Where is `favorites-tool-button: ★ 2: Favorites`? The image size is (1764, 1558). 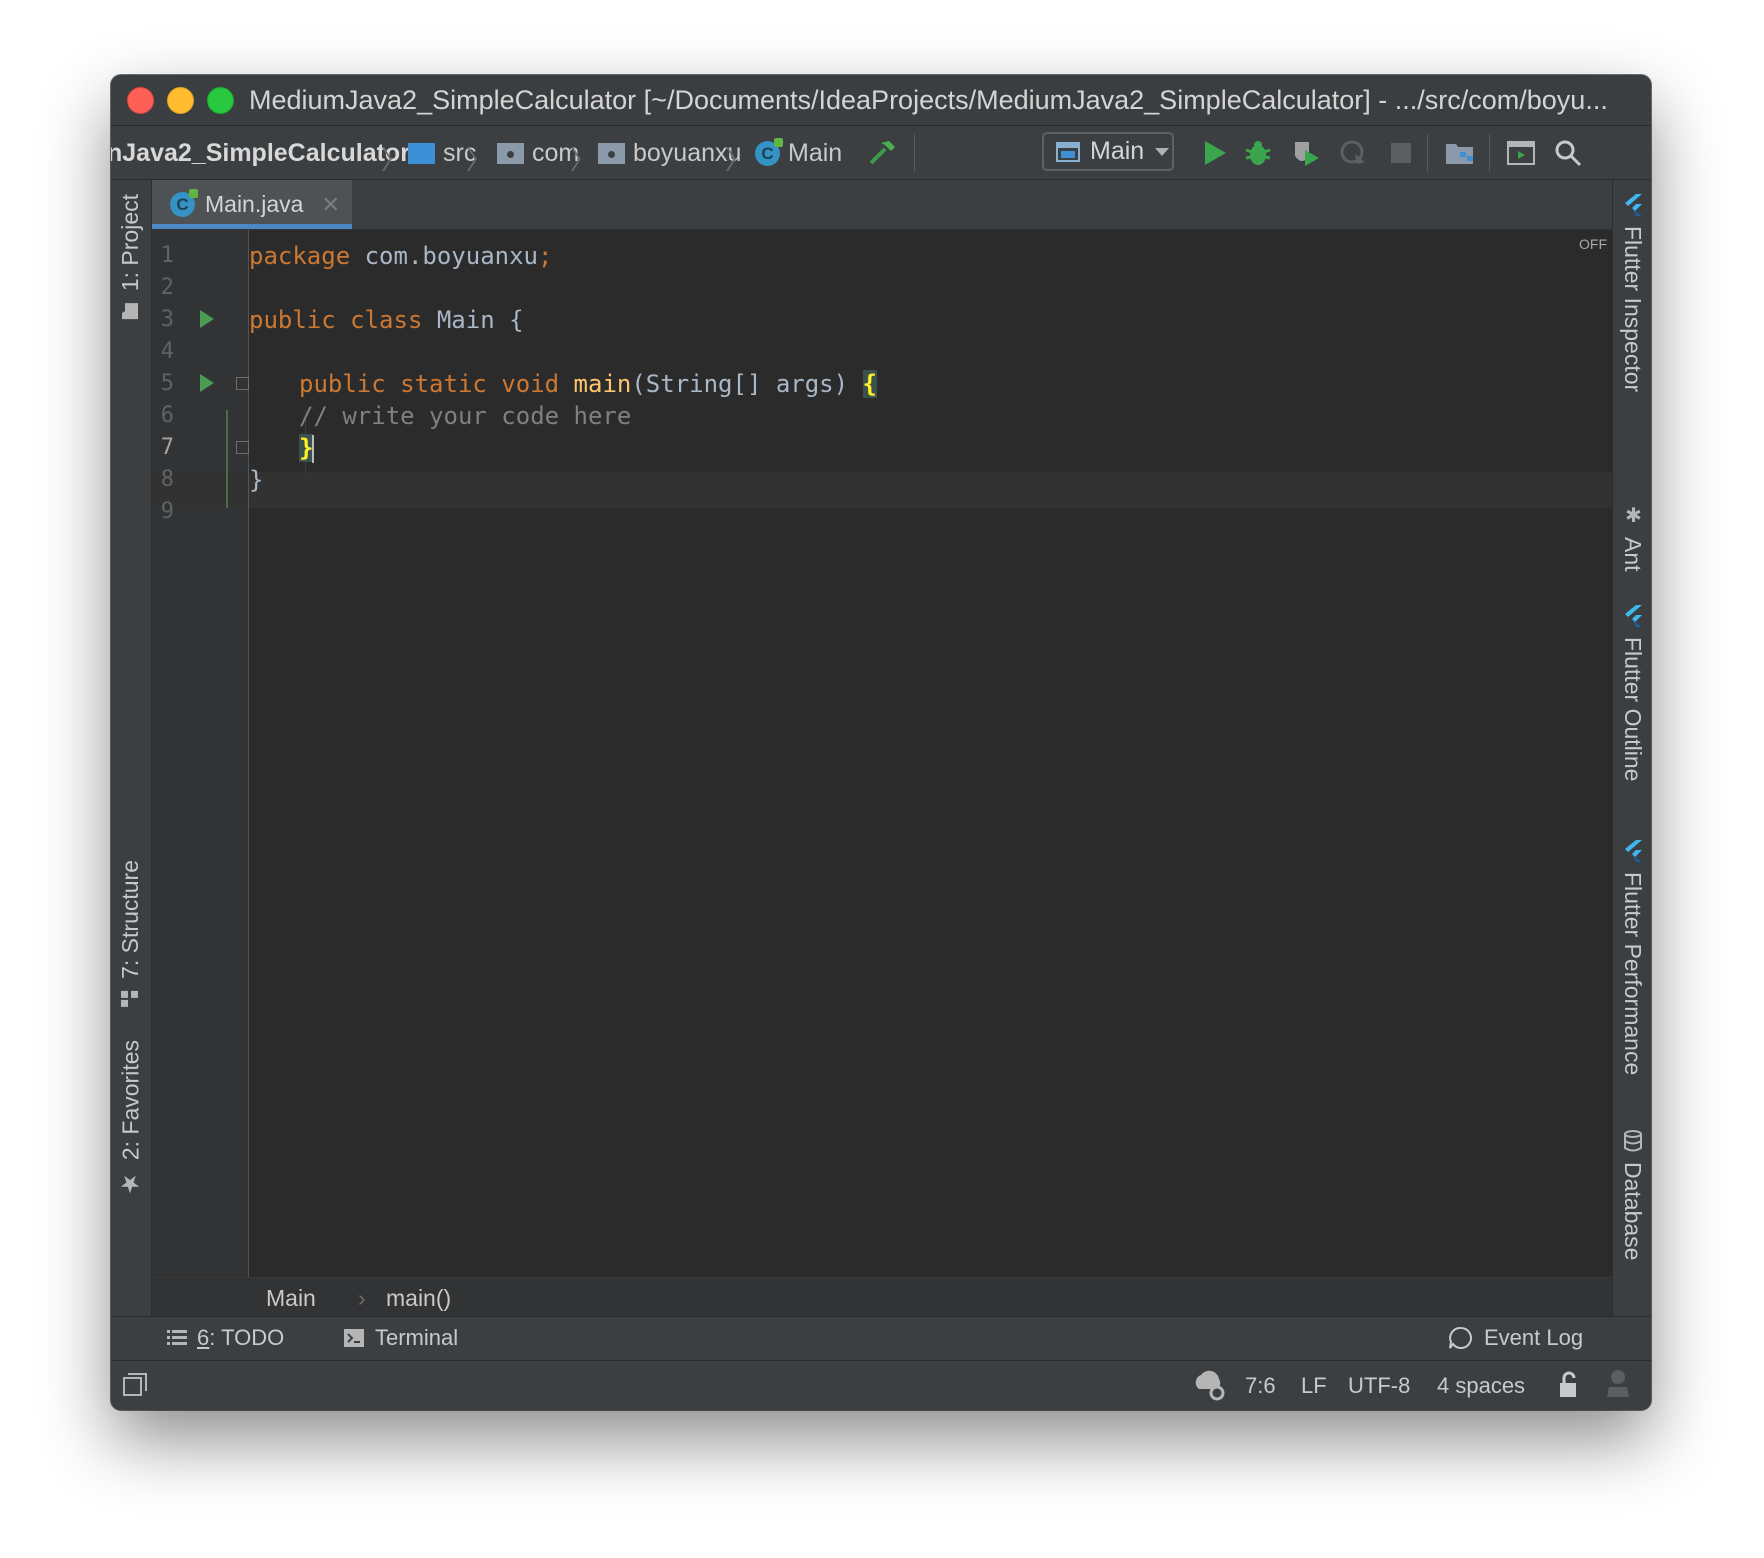
favorites-tool-button: ★ 2: Favorites is located at coordinates (131, 1119).